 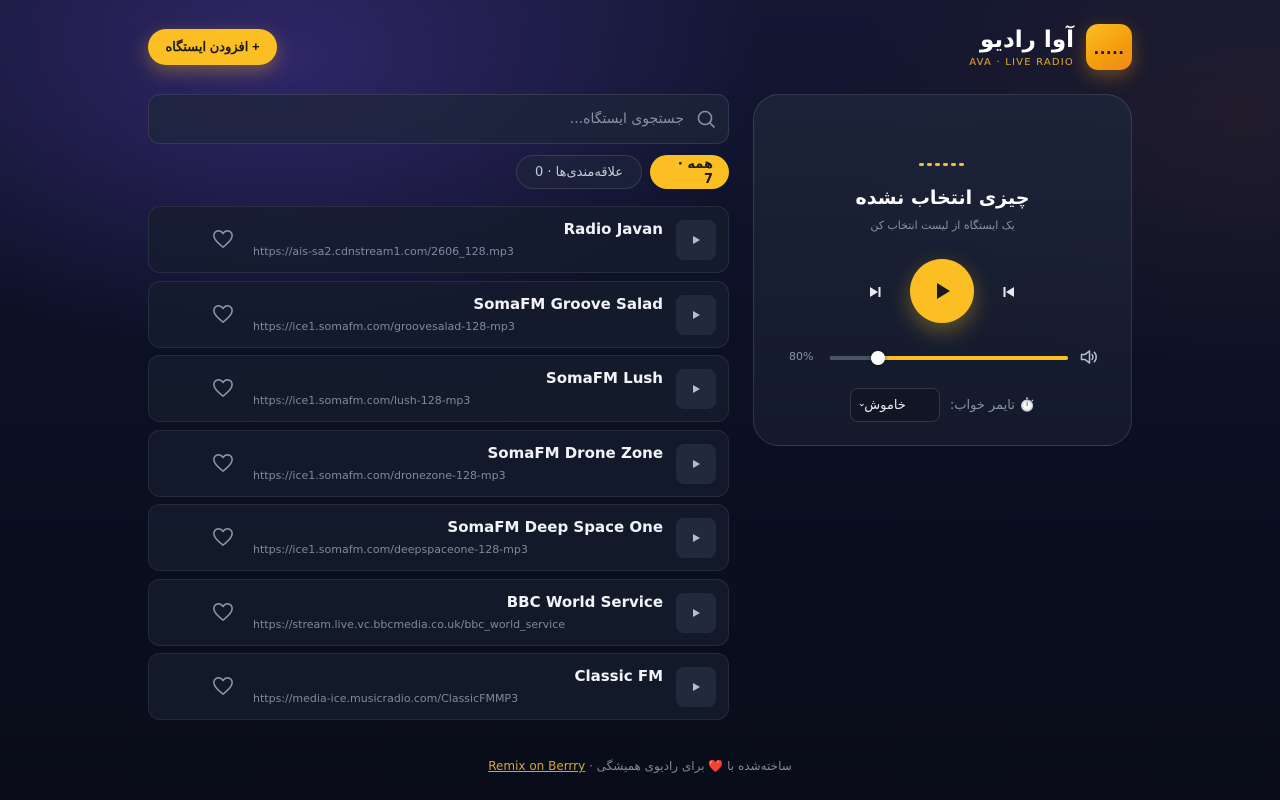 I want to click on brand-text: آوا رادیو AVA · LIVE RADIO, so click(x=1021, y=47).